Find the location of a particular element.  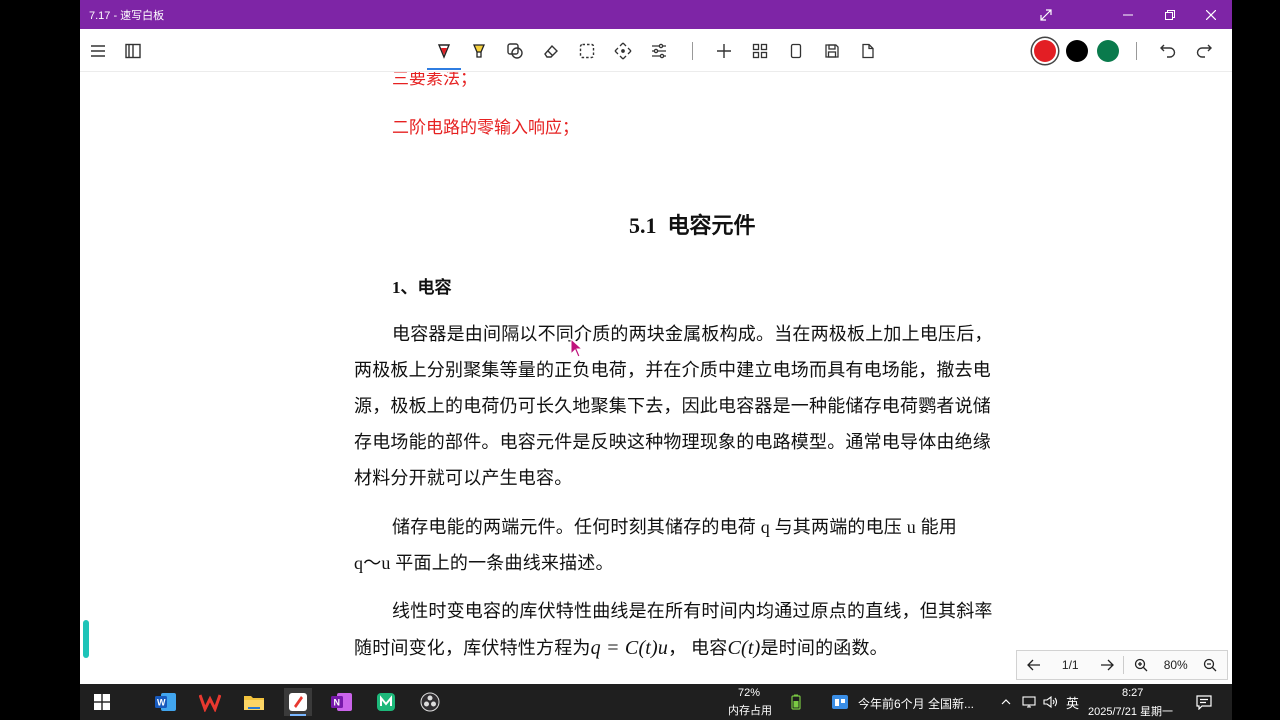

export-button is located at coordinates (868, 51).